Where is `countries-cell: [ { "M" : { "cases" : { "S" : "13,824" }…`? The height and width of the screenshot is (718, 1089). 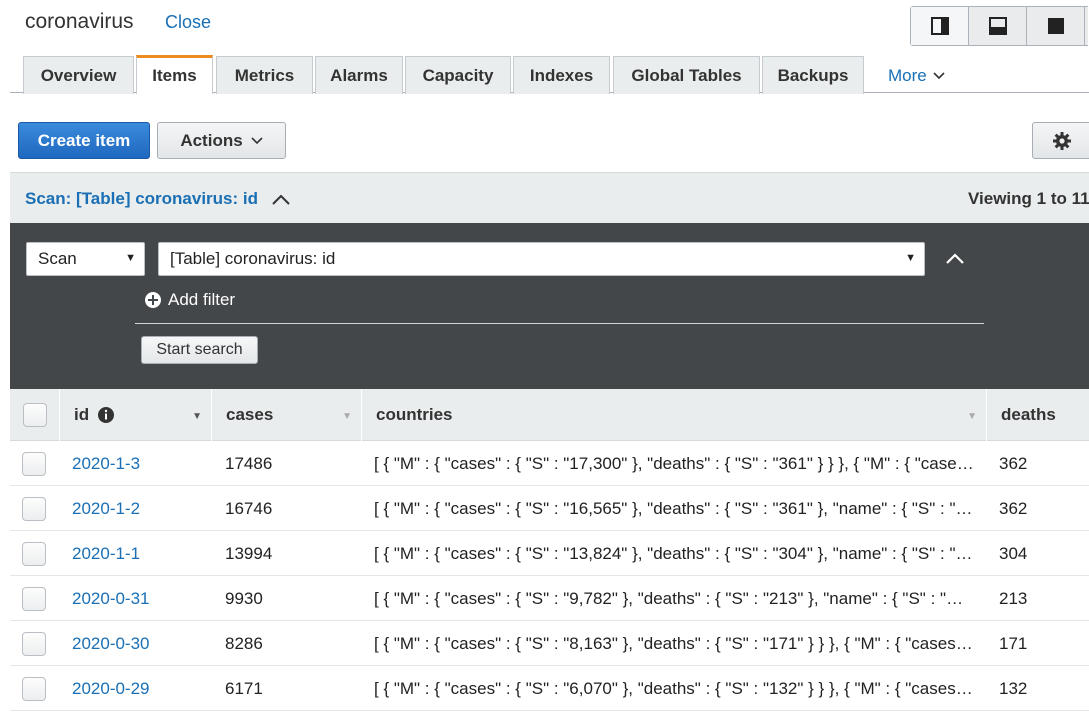
countries-cell: [ { "M" : { "cases" : { "S" : "13,824" }… is located at coordinates (674, 553).